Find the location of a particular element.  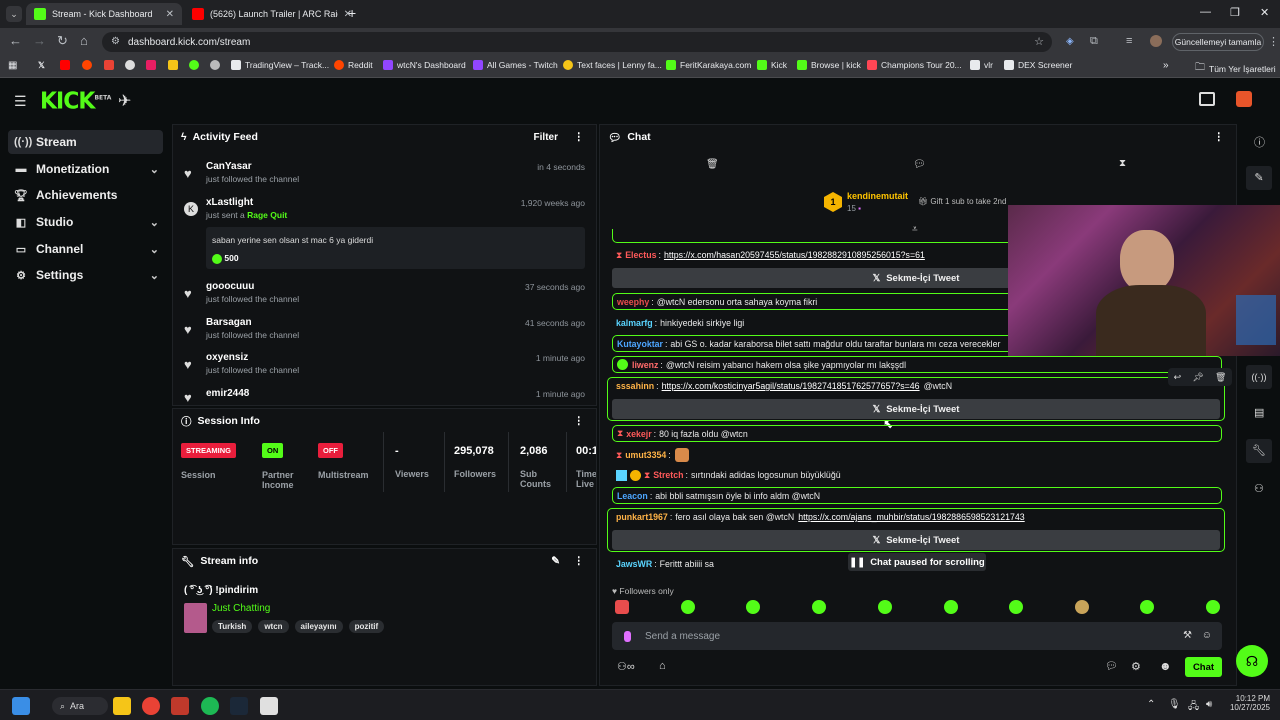

bookmark-imdb-icon is located at coordinates (173, 65).